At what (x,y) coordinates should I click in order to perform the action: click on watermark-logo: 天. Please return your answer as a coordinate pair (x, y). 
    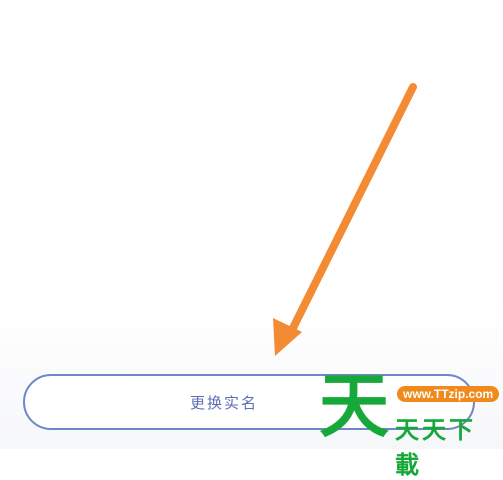
    Looking at the image, I should click on (355, 406).